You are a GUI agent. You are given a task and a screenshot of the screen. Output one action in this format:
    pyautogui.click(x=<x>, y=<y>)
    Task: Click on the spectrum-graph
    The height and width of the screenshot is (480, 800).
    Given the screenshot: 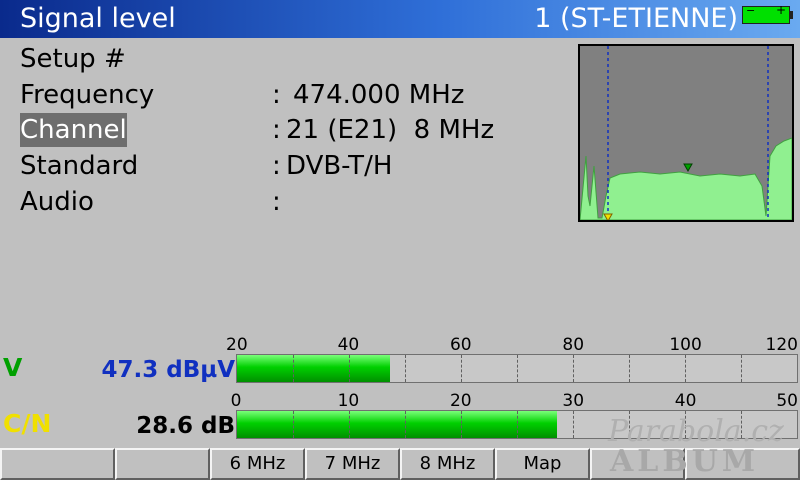 What is the action you would take?
    pyautogui.click(x=686, y=134)
    